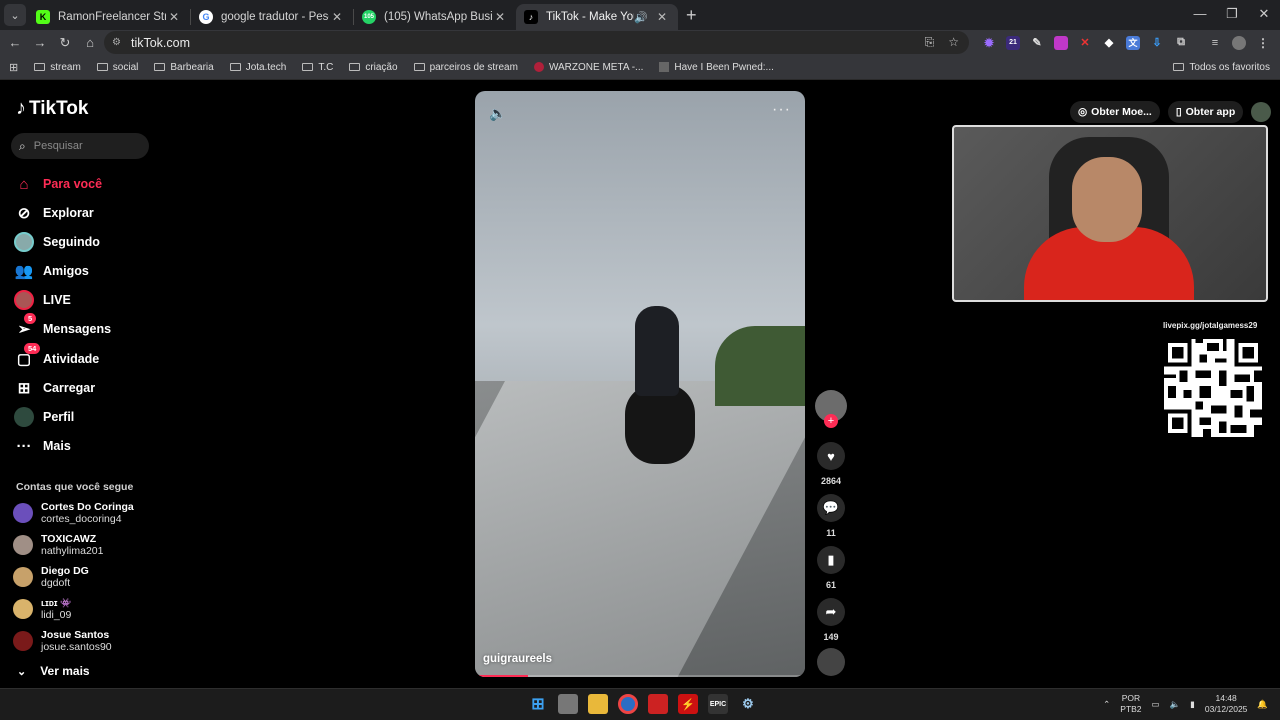  I want to click on user-avatar, so click(1261, 112).